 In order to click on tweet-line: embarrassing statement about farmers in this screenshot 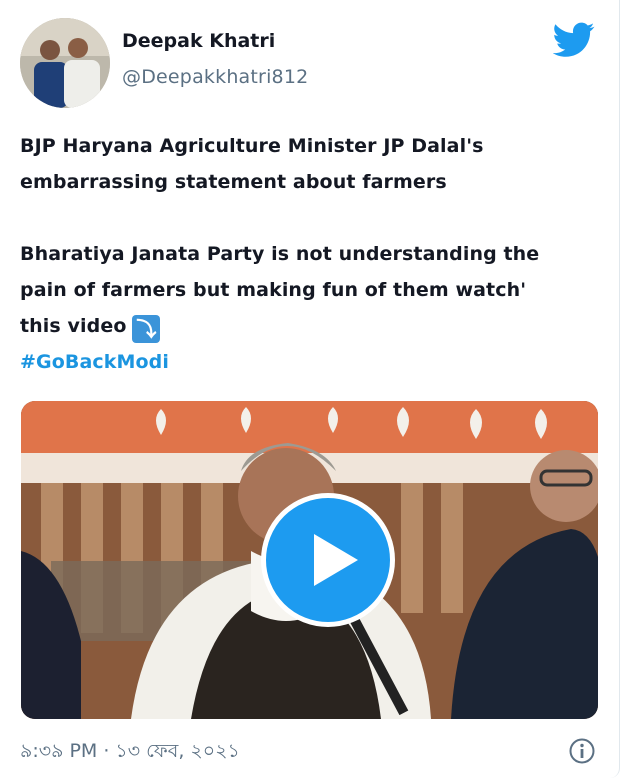, I will do `click(233, 182)`.